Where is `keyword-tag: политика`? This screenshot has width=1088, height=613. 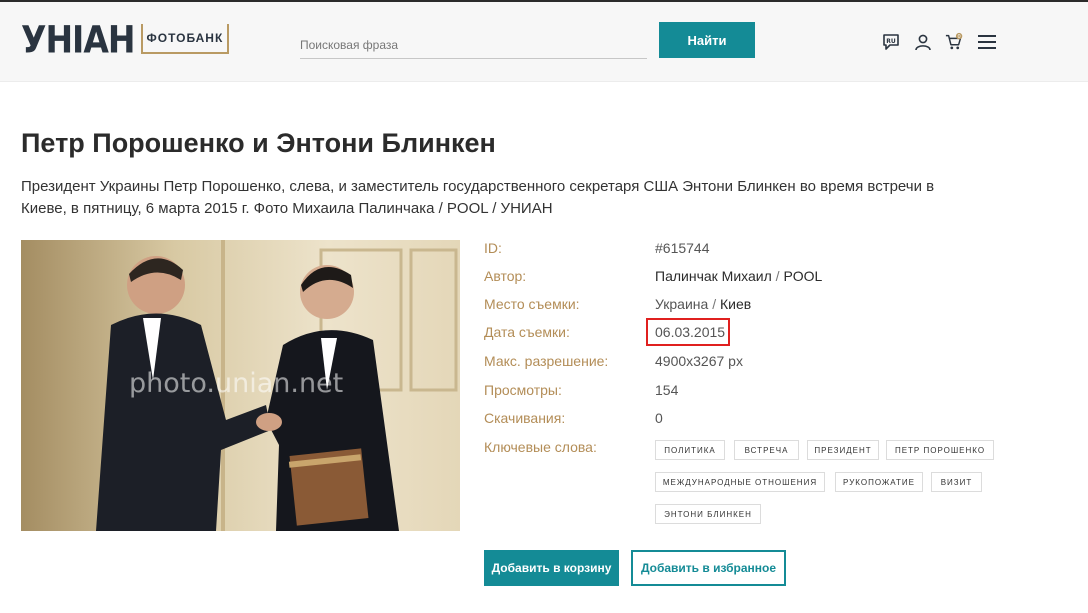 keyword-tag: политика is located at coordinates (690, 450).